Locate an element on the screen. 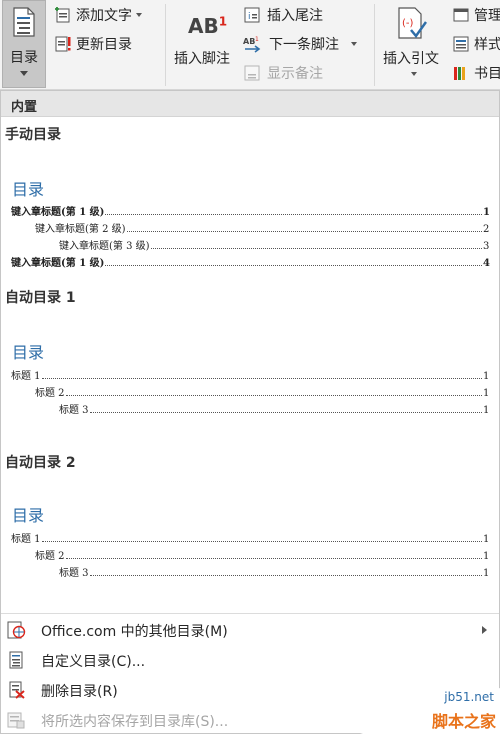 The height and width of the screenshot is (734, 500). gallery-title: 手动目录 is located at coordinates (33, 135).